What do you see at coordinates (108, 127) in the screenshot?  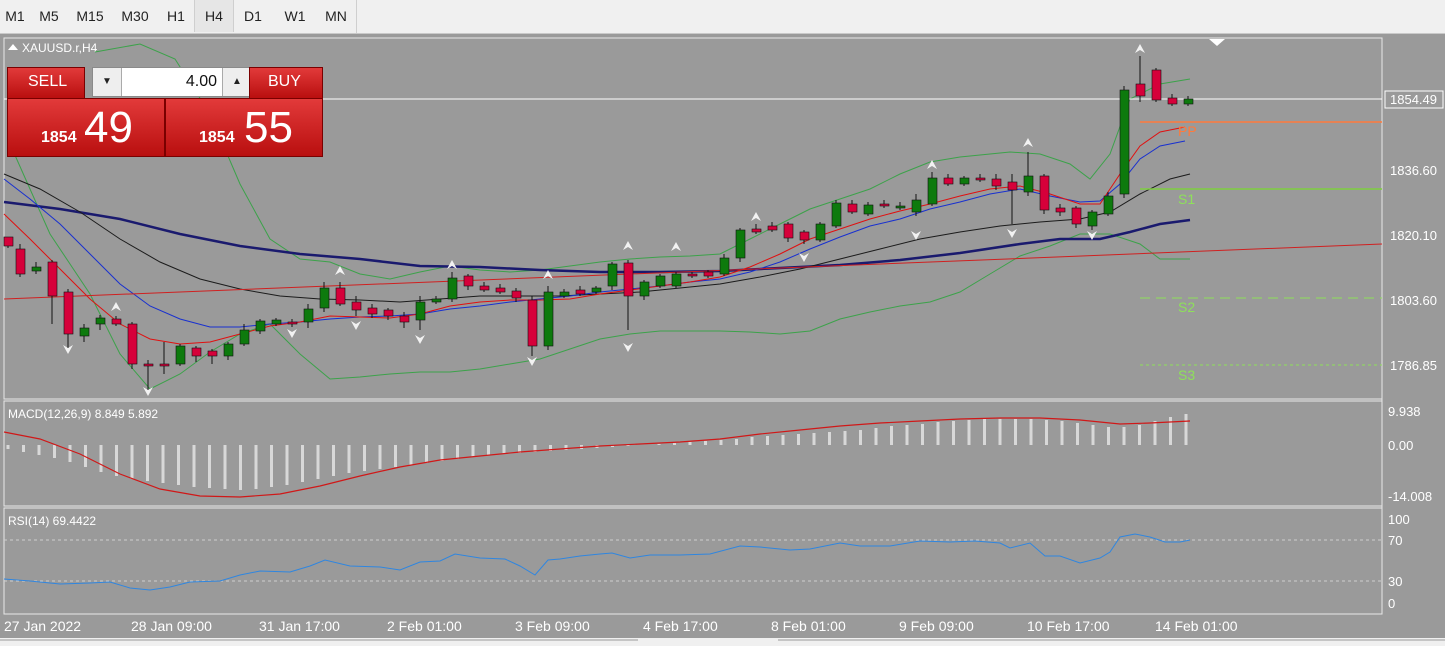 I see `sell-price-small: 49` at bounding box center [108, 127].